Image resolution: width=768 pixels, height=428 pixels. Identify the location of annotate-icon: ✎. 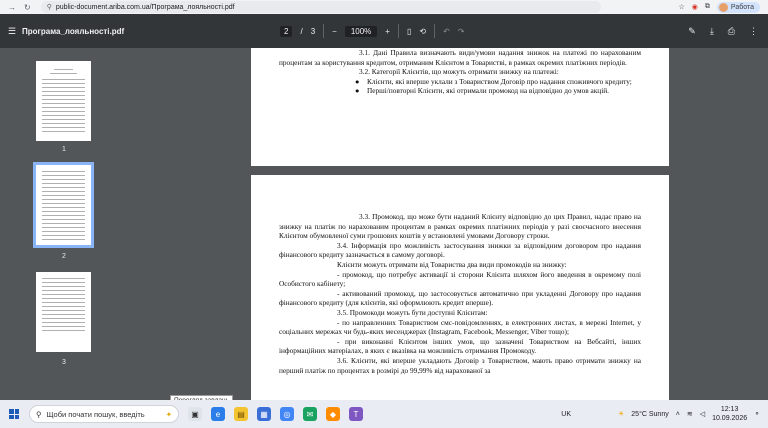
(692, 31).